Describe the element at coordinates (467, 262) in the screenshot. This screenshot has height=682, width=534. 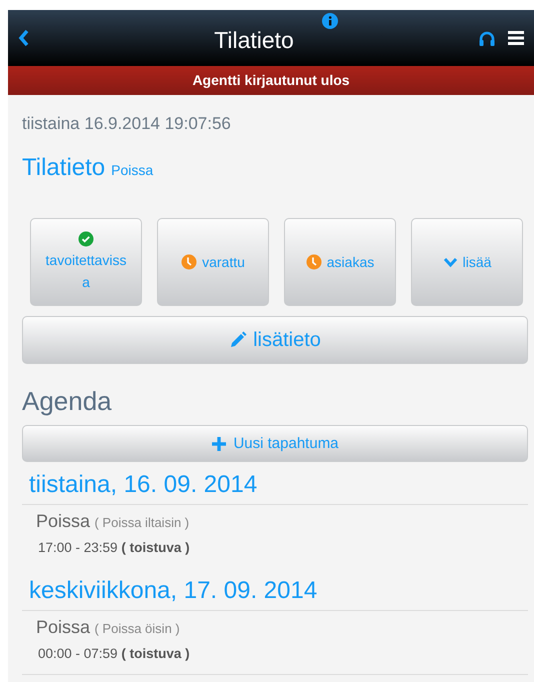
I see `status-button: lisää` at that location.